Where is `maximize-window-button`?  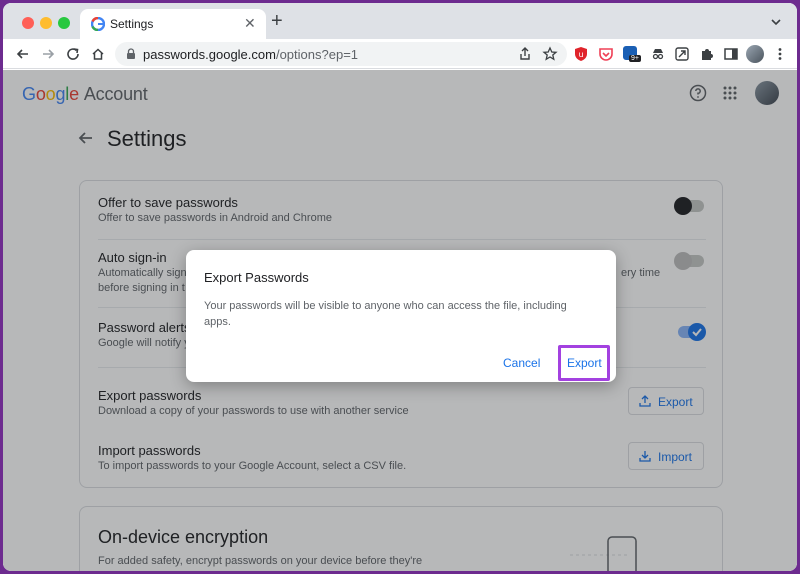 maximize-window-button is located at coordinates (64, 23).